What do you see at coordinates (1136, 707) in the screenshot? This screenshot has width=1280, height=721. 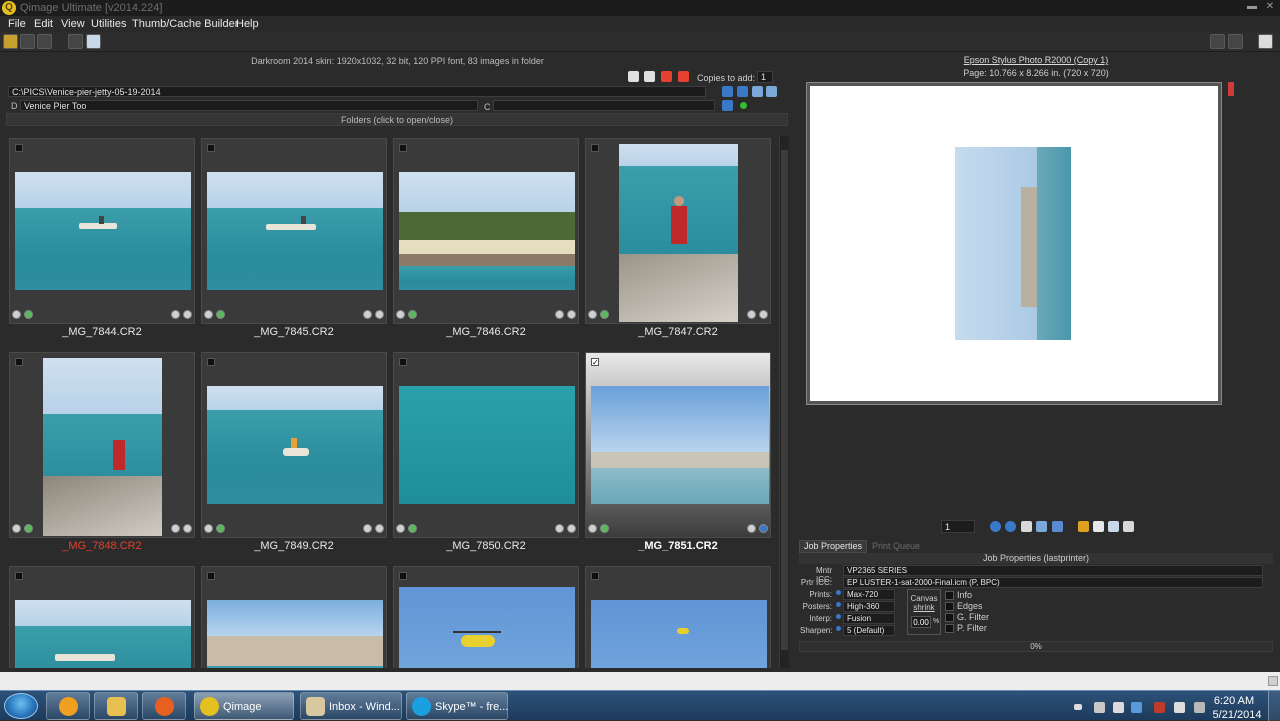 I see `network-icon` at bounding box center [1136, 707].